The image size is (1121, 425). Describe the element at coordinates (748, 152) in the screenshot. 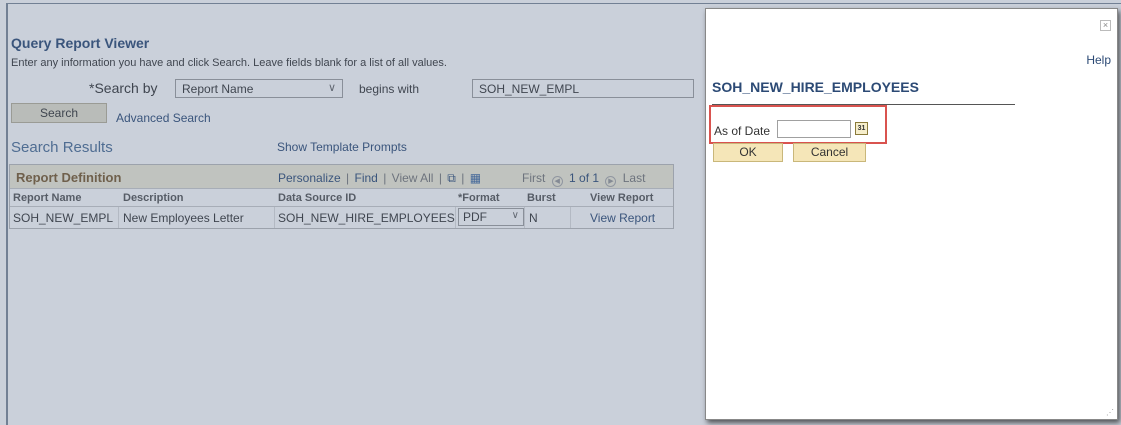

I see `ok-button: OK` at that location.